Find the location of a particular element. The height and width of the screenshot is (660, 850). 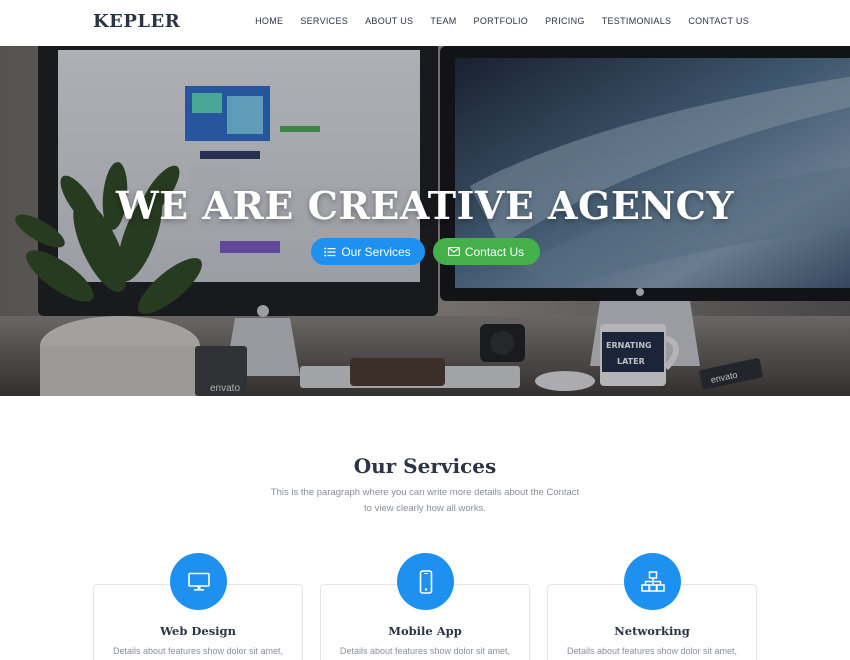

our-services-button: Our Services is located at coordinates (367, 251).